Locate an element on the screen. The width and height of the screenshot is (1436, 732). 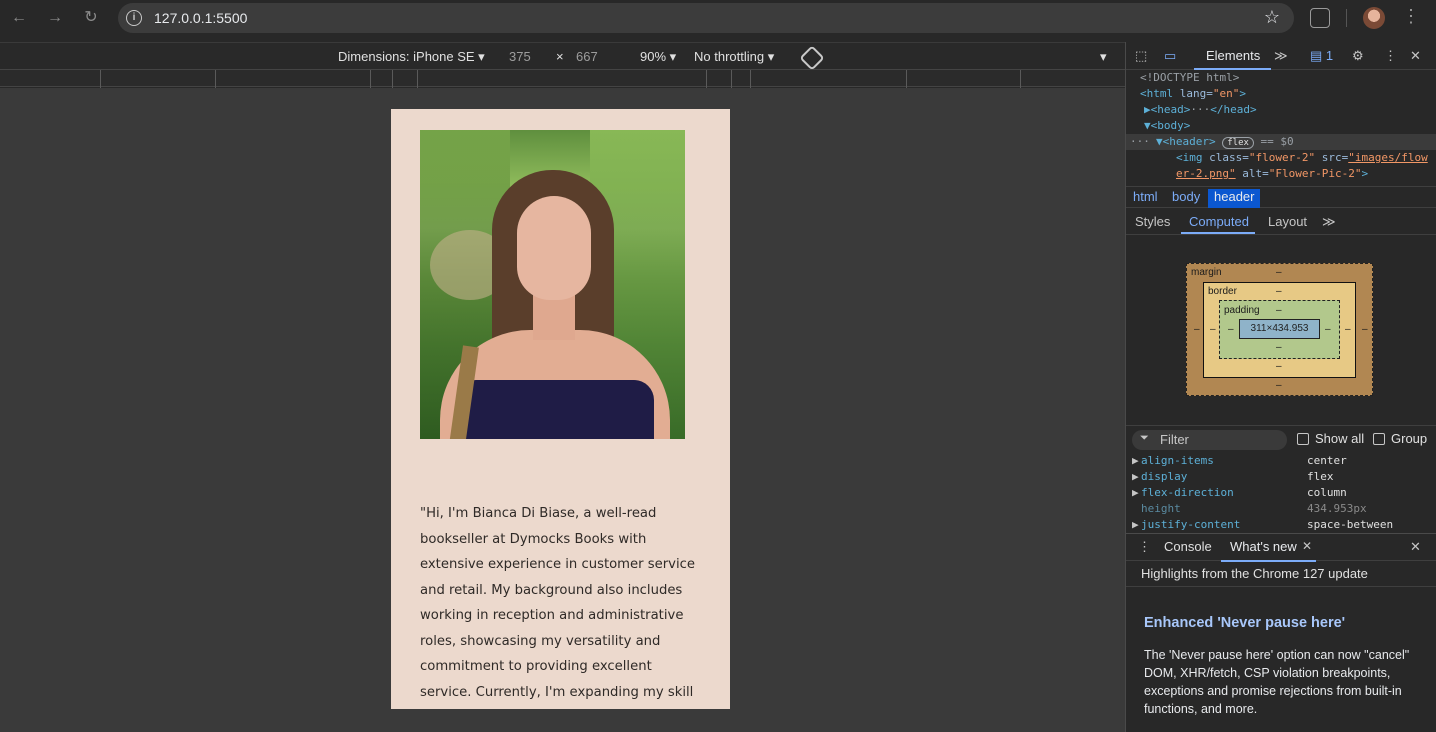
profile-photo is located at coordinates (552, 284).